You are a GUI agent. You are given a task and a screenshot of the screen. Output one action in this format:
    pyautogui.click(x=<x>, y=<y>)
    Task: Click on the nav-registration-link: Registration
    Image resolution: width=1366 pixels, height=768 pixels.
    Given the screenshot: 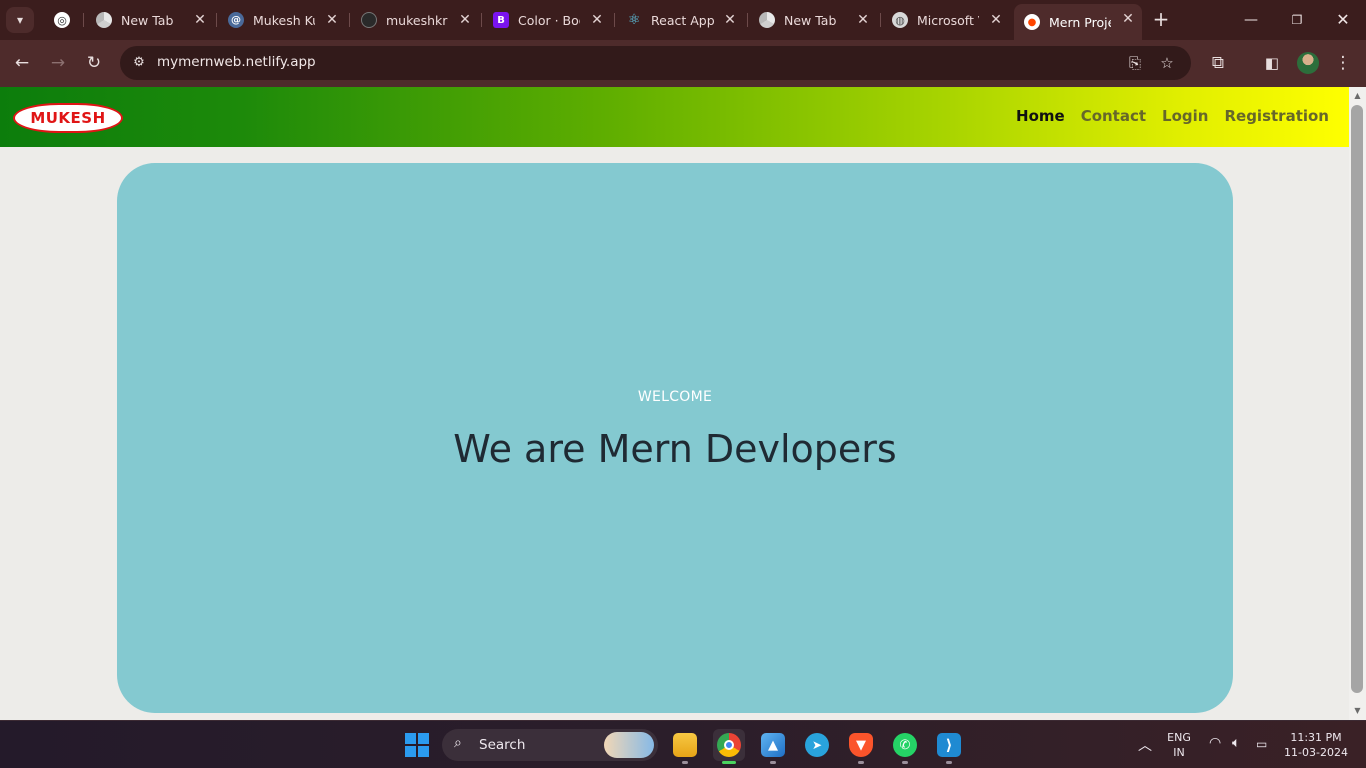 What is the action you would take?
    pyautogui.click(x=1276, y=116)
    